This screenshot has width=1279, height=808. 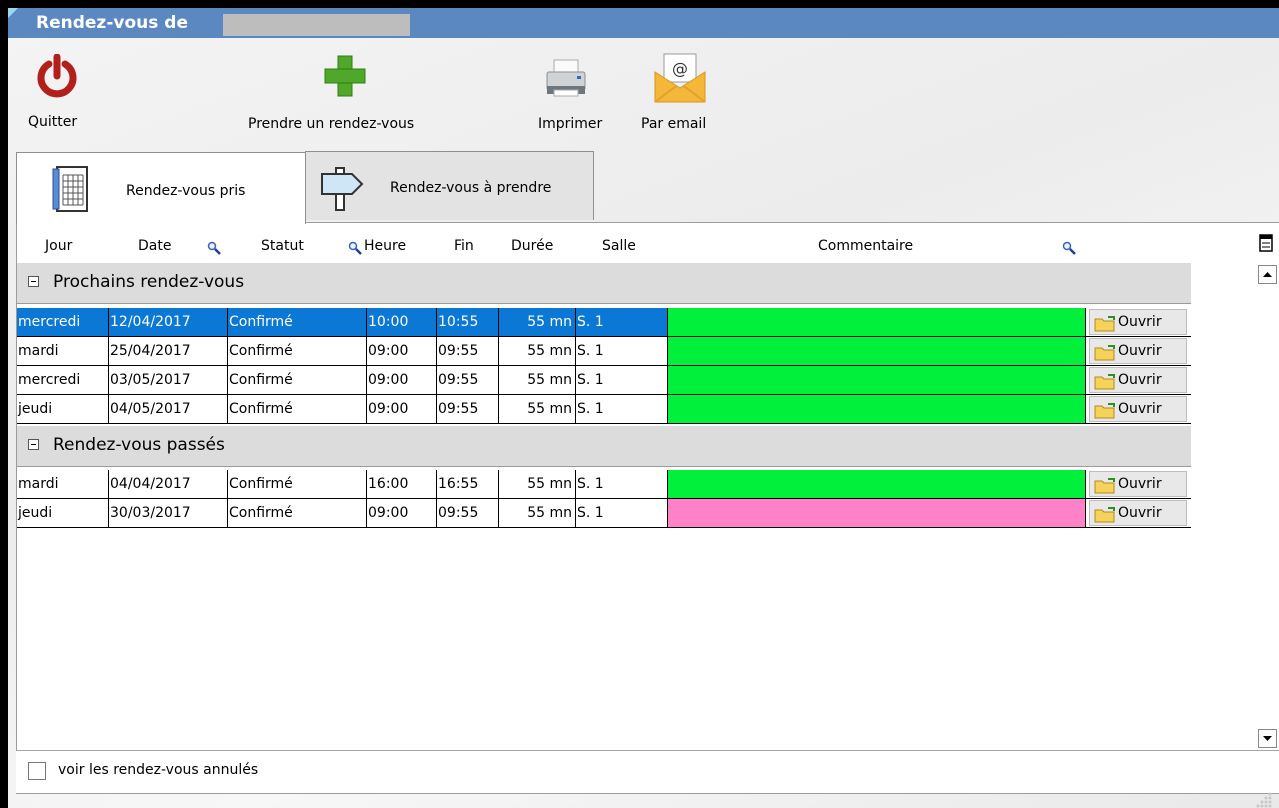 What do you see at coordinates (154, 246) in the screenshot?
I see `col-header-date: Date` at bounding box center [154, 246].